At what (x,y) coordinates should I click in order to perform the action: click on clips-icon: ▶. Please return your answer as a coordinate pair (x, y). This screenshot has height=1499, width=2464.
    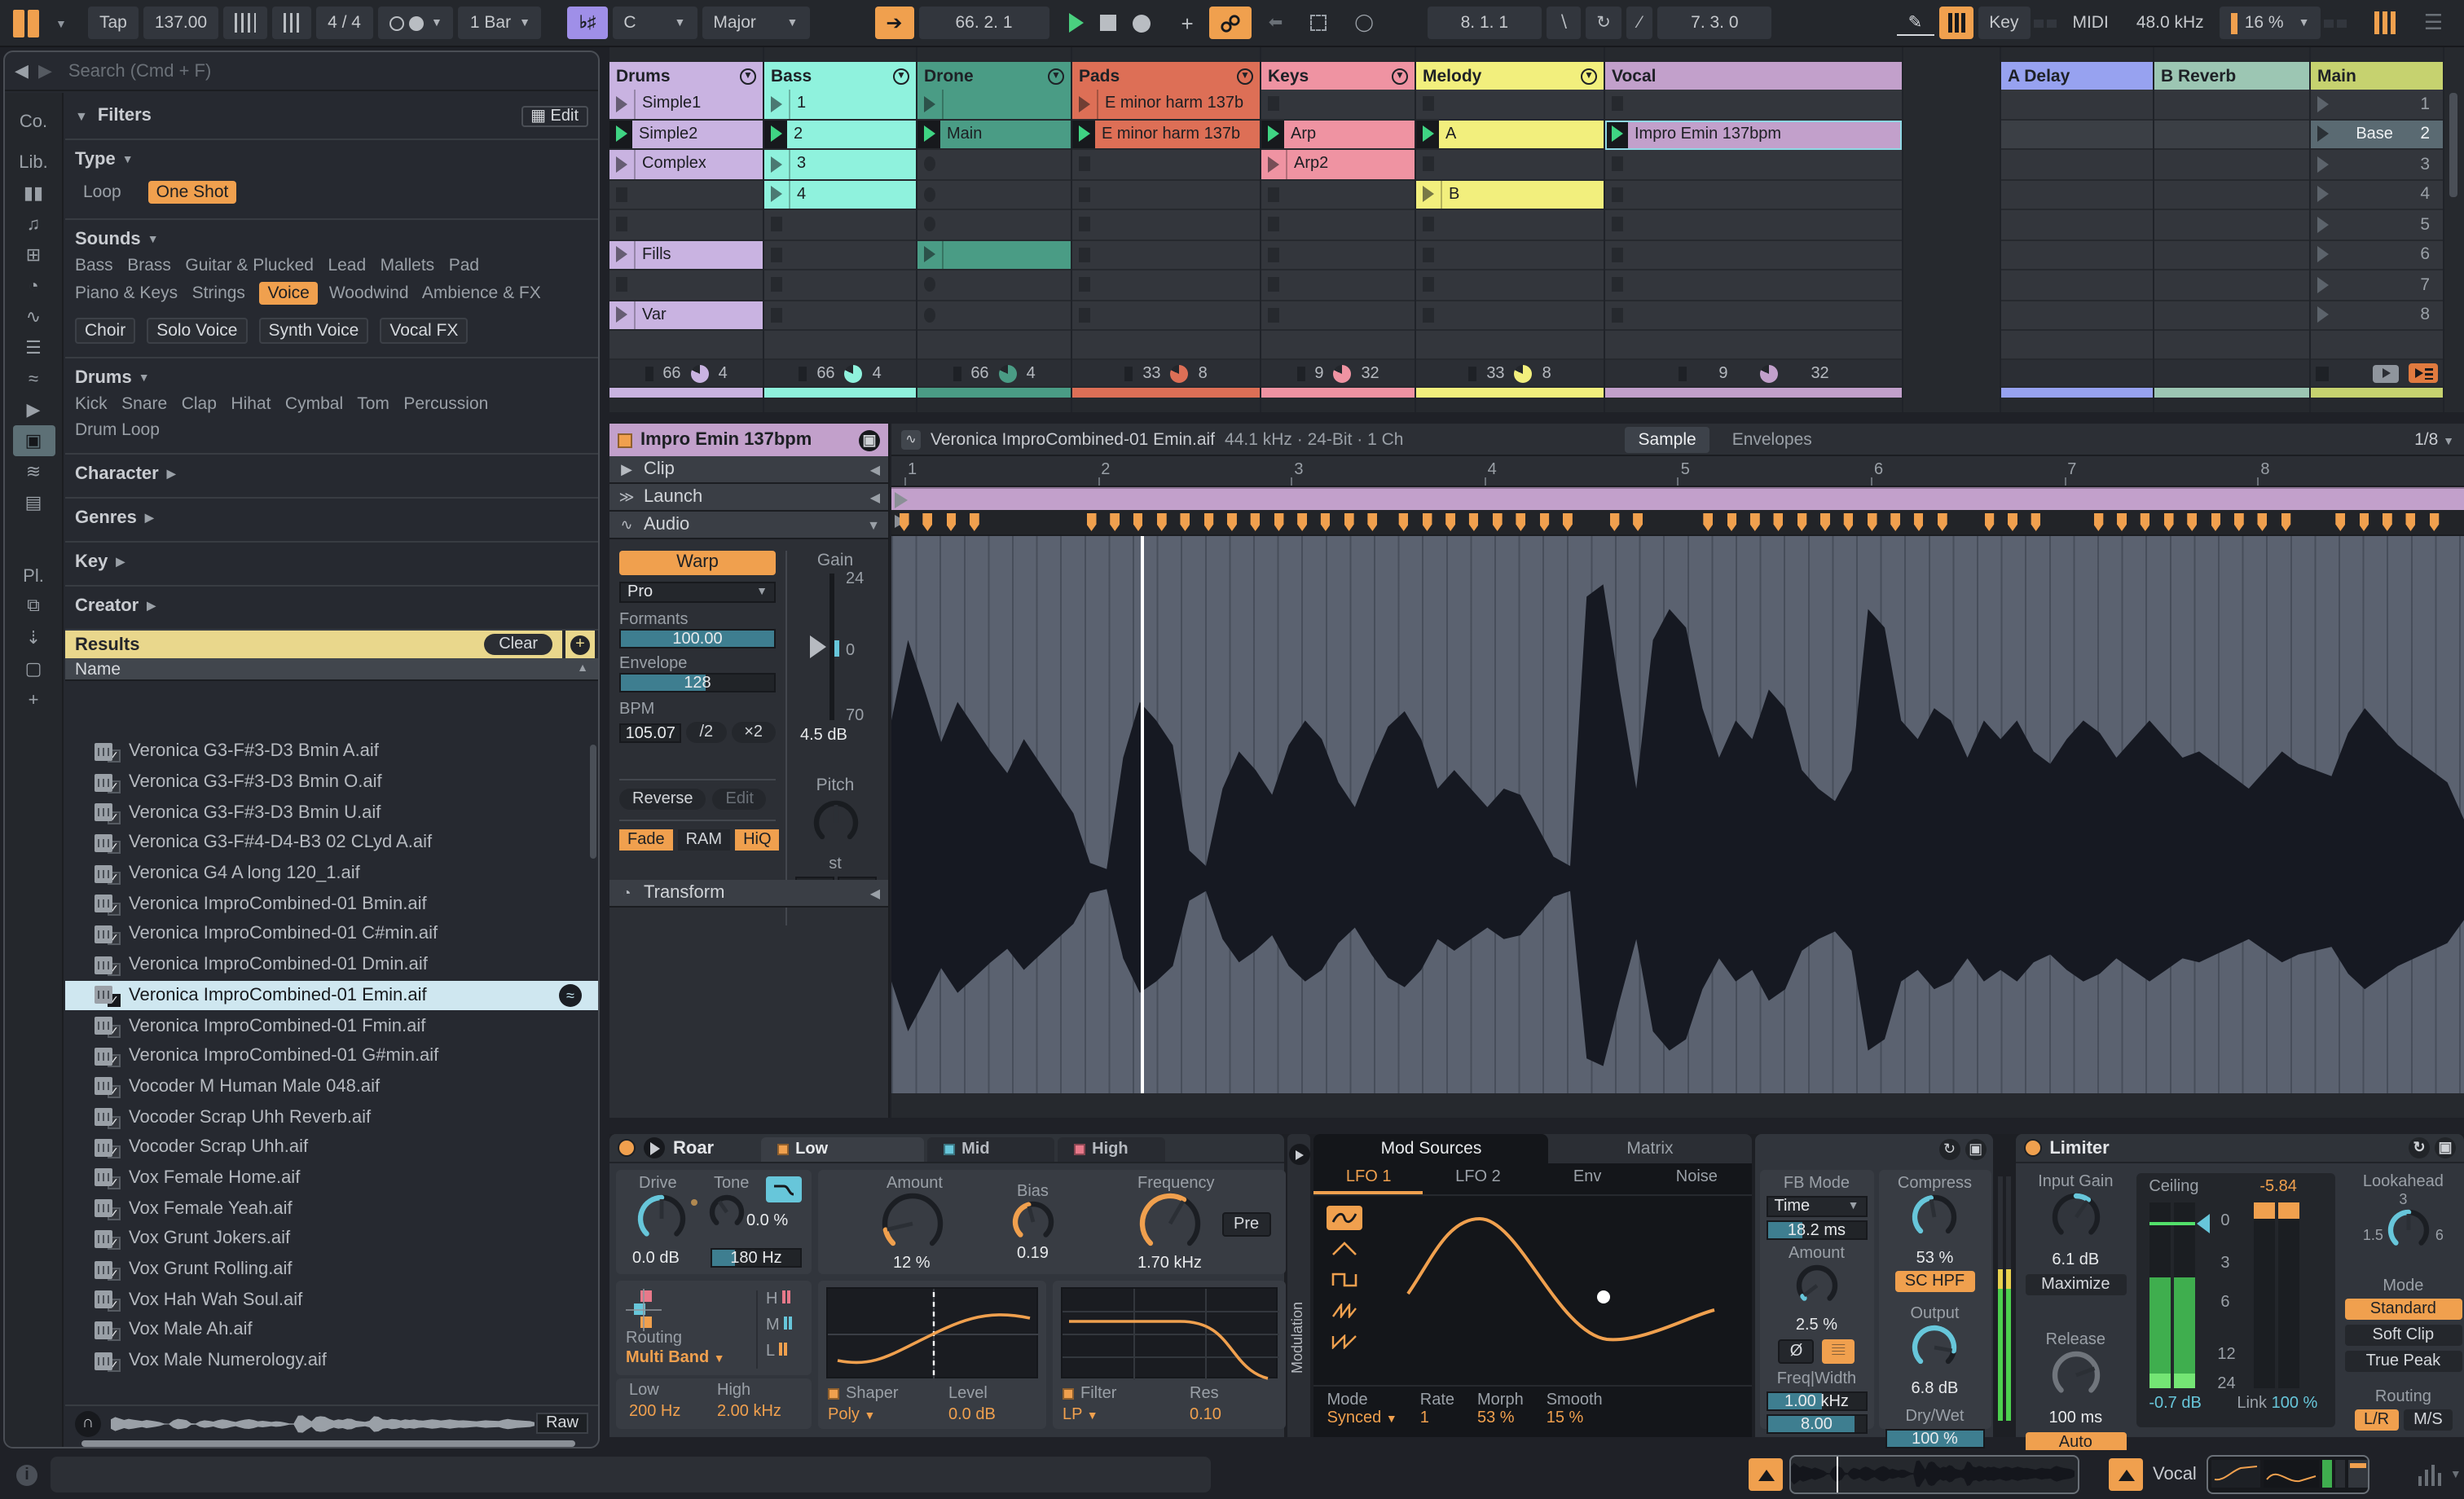
    Looking at the image, I should click on (33, 409).